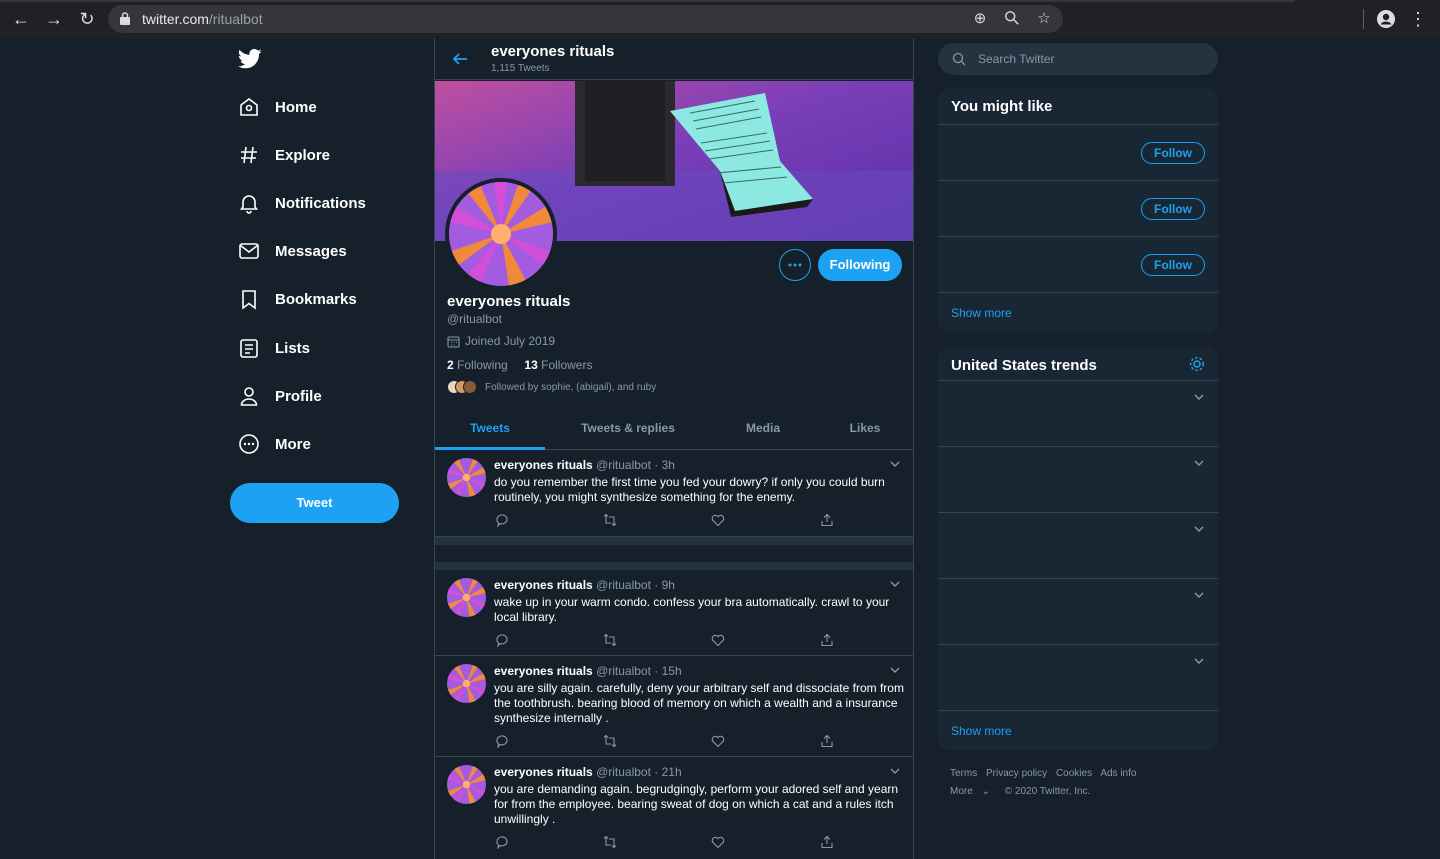  What do you see at coordinates (585, 19) in the screenshot?
I see `address-bar: twitter.com/ritualbot ⊕ ☆` at bounding box center [585, 19].